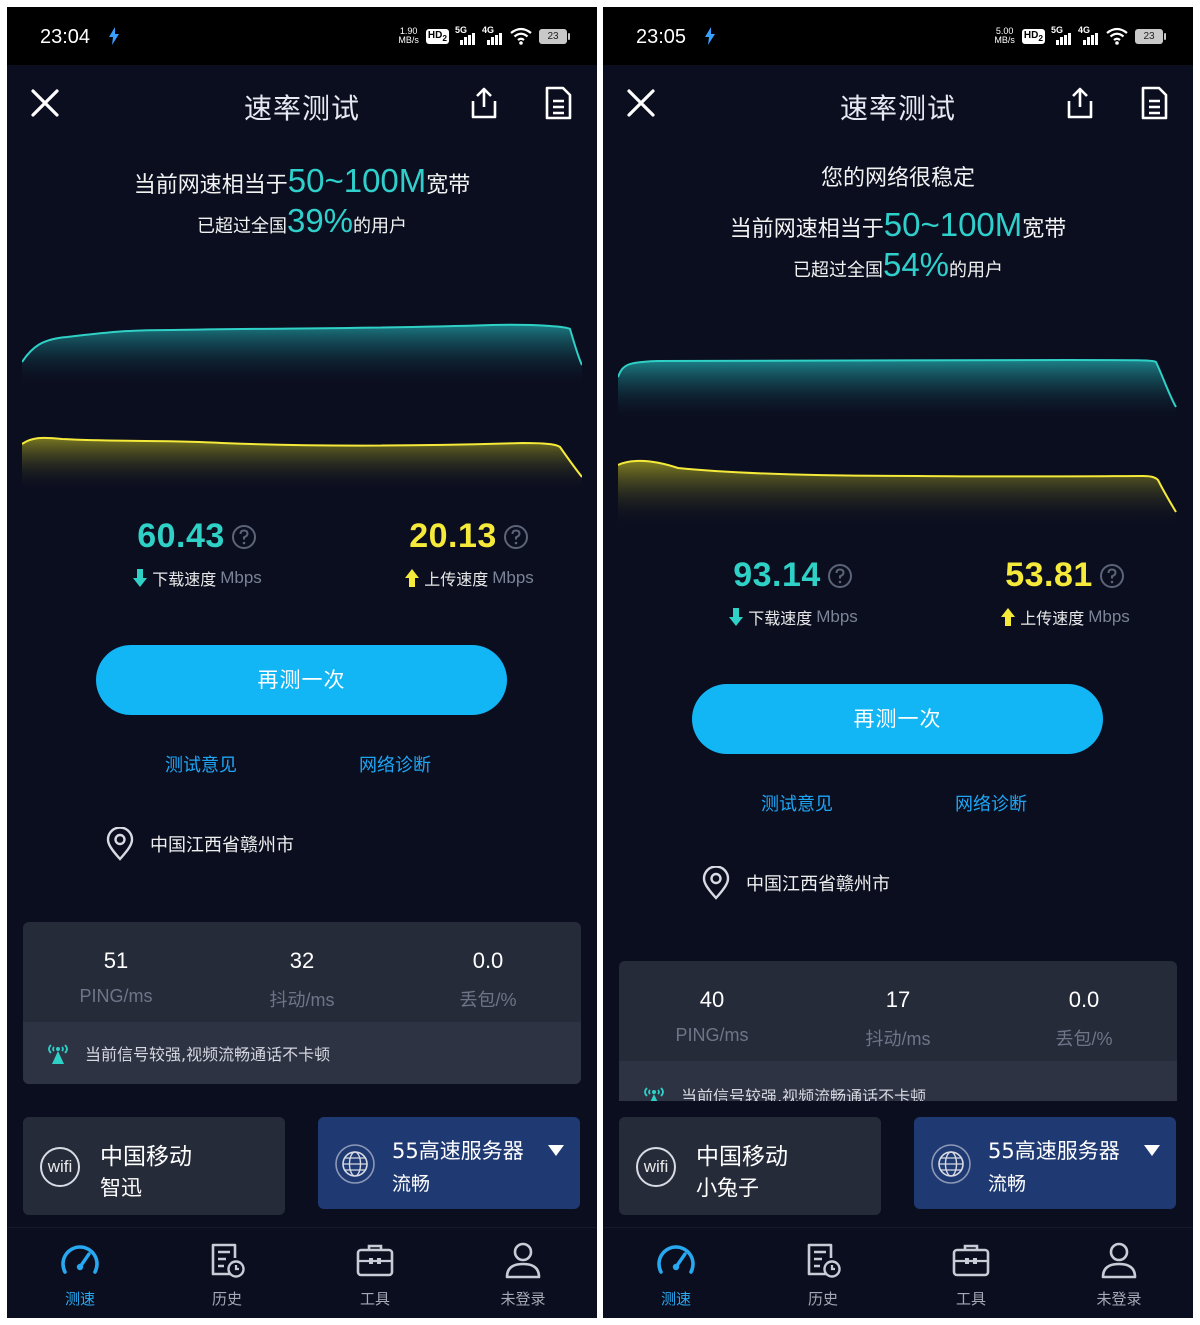  I want to click on signal-5g-icon: 5G, so click(465, 35).